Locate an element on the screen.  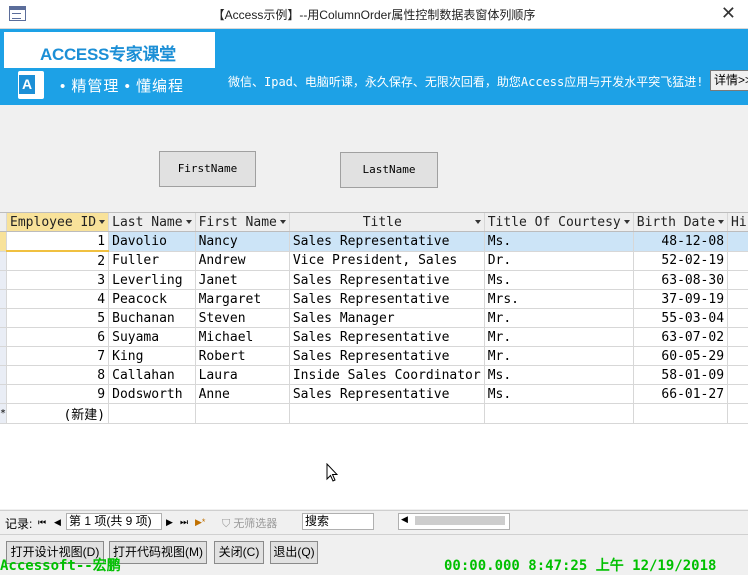
lastname-button: LastName is located at coordinates (389, 170).